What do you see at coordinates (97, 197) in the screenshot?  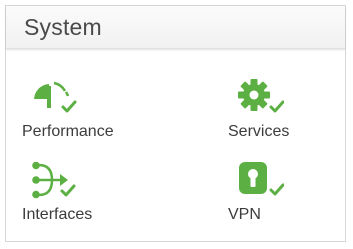 I see `interfaces-tile: Interfaces` at bounding box center [97, 197].